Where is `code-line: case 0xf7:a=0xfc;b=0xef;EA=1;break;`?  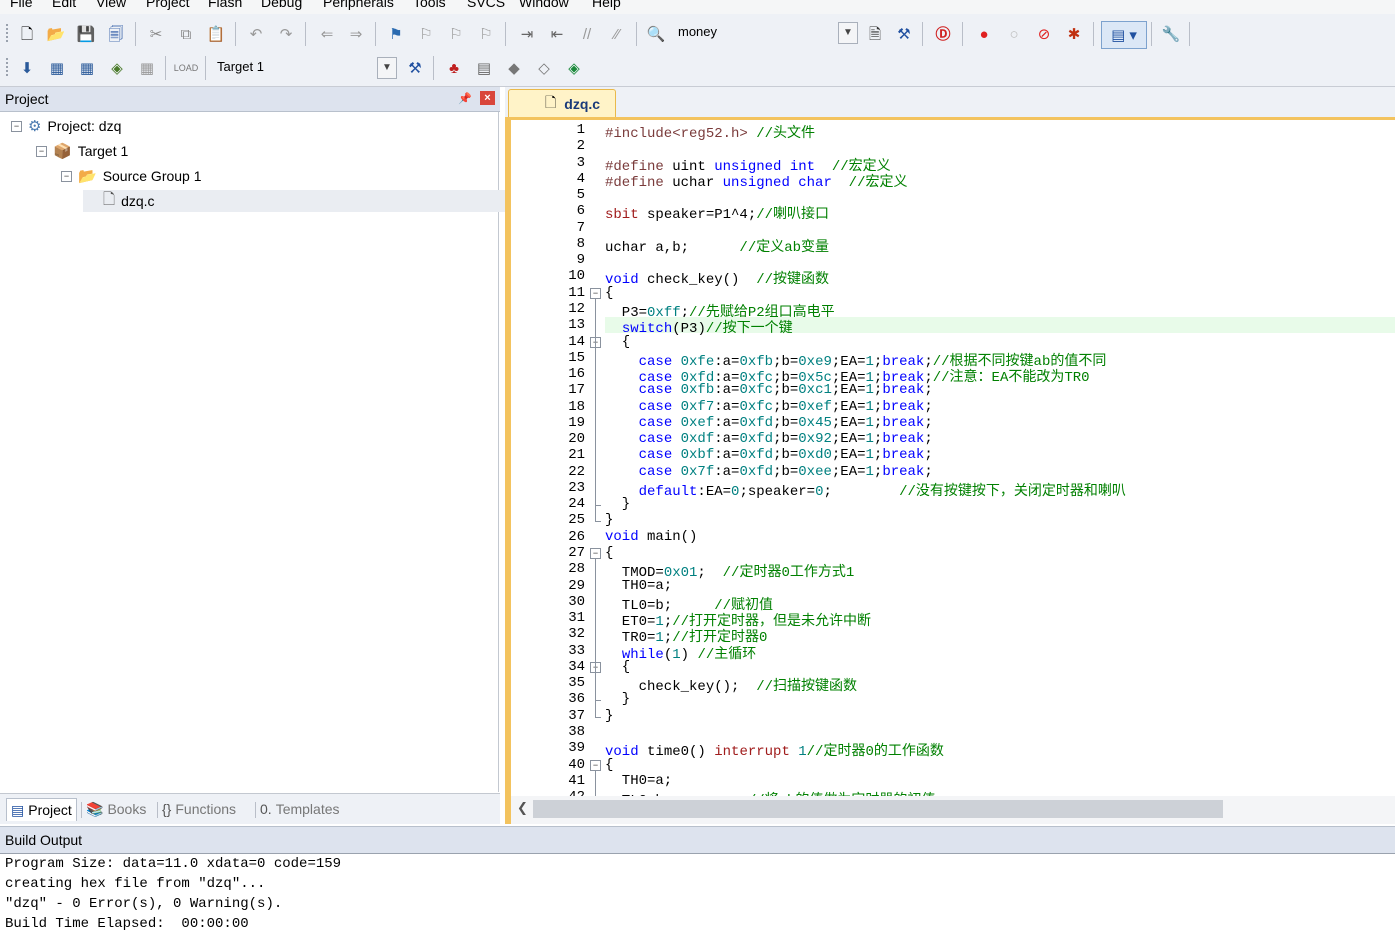
code-line: case 0xf7:a=0xfc;b=0xef;EA=1;break; is located at coordinates (769, 407).